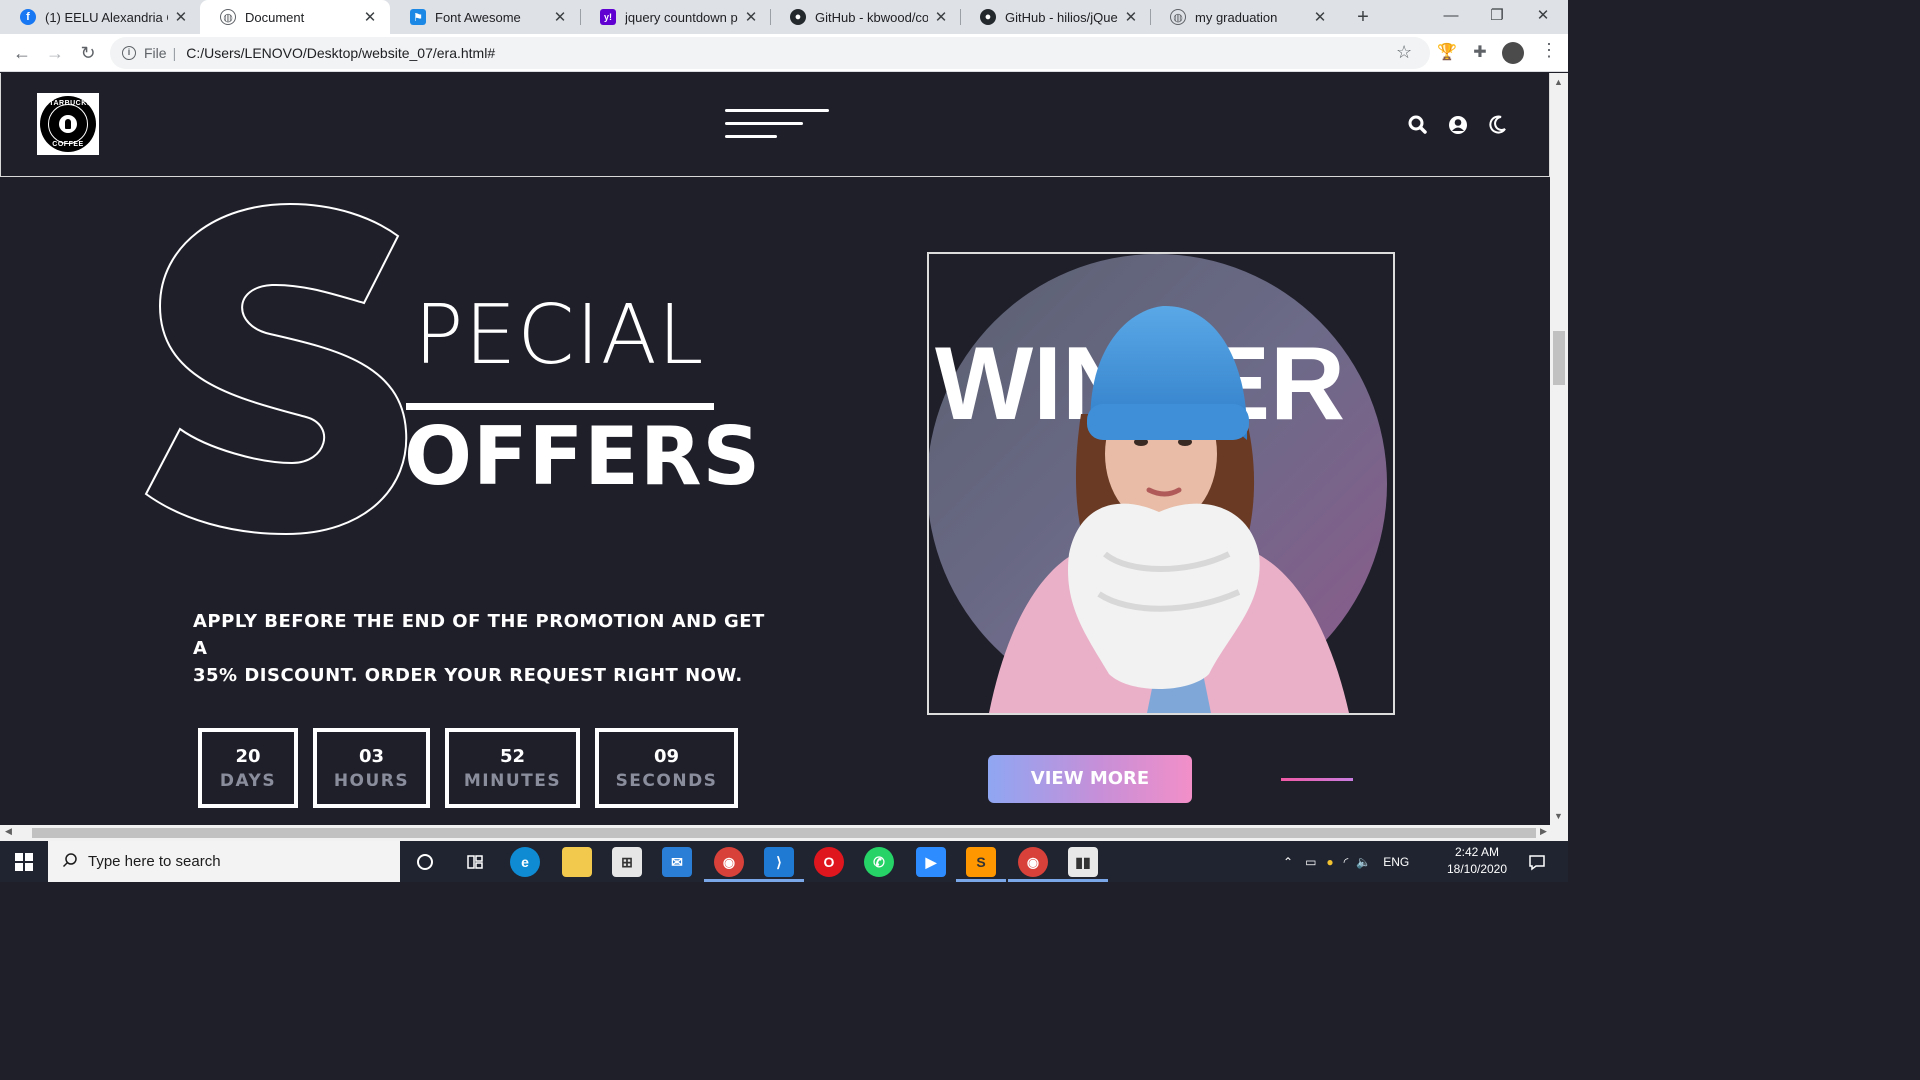 The width and height of the screenshot is (1920, 1080). I want to click on winter-feature-image: WINTER, so click(1161, 483).